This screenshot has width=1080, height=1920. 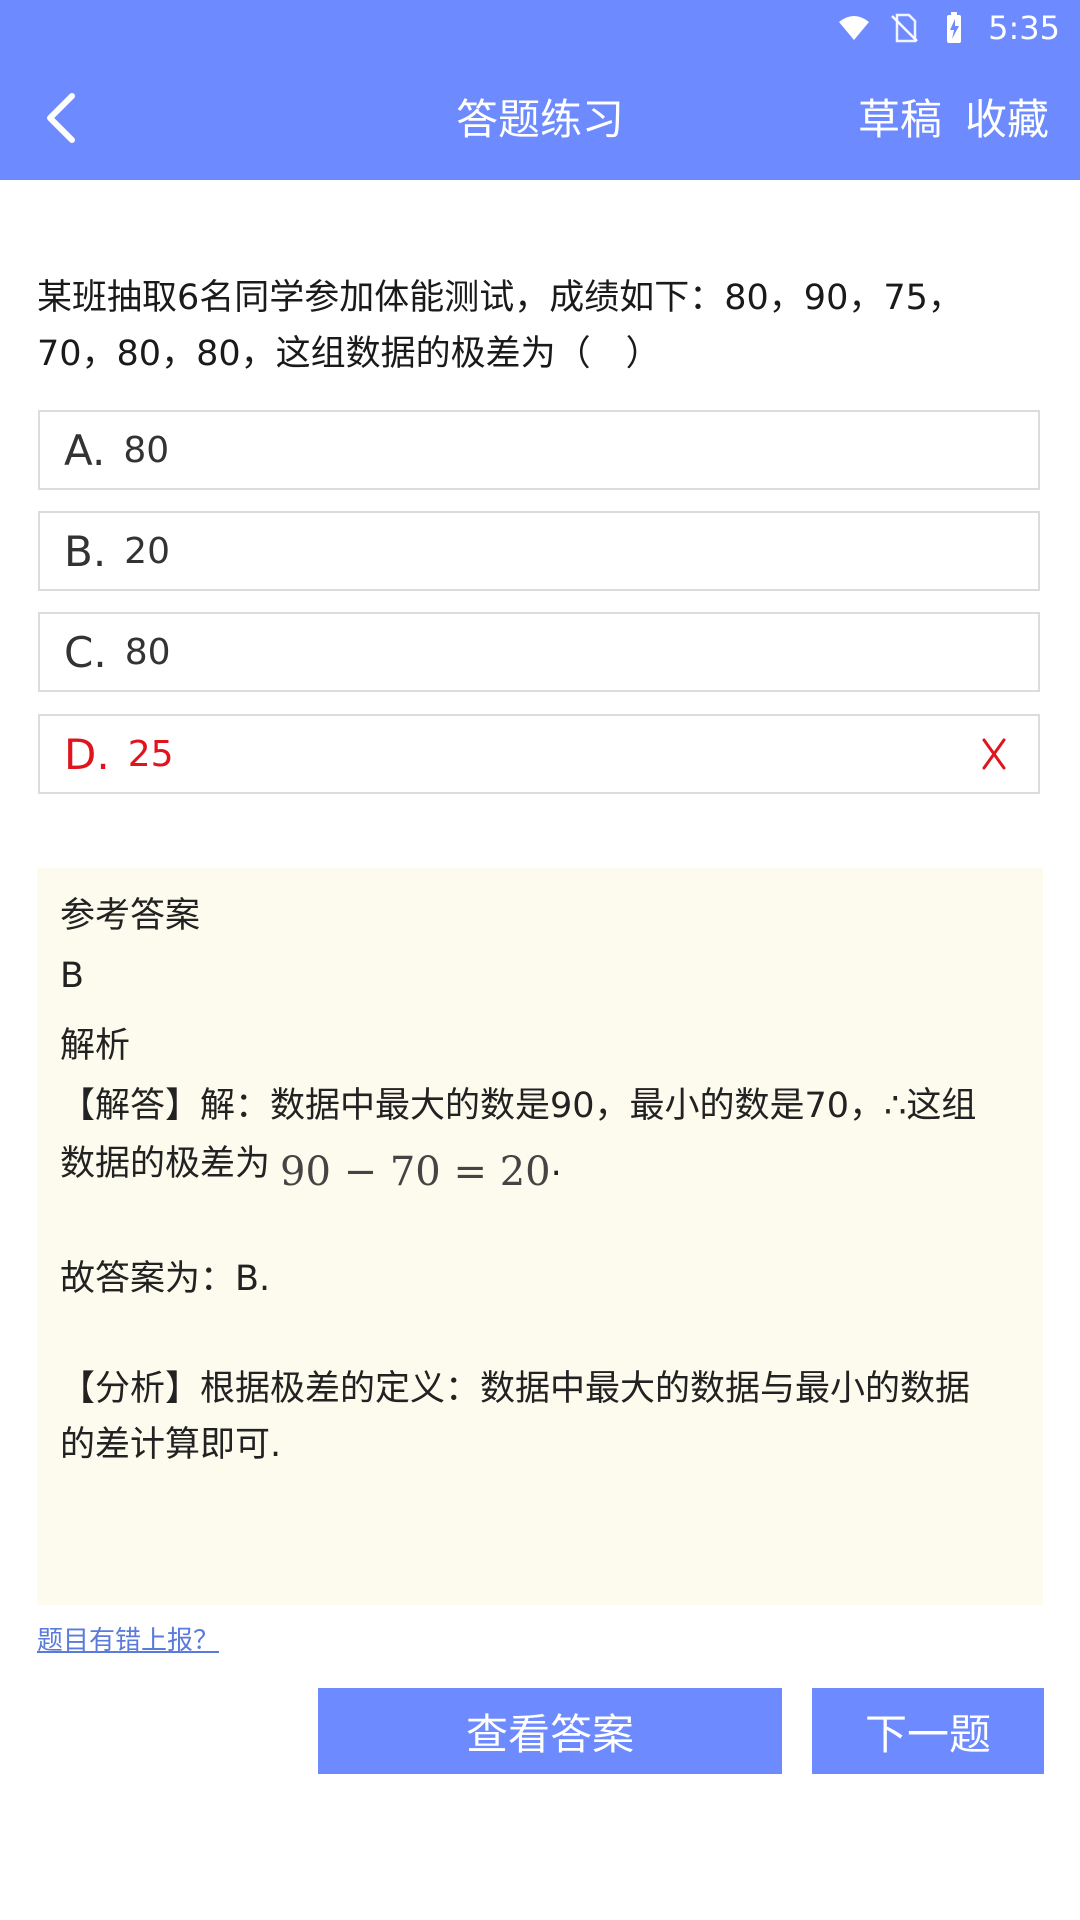 What do you see at coordinates (85, 551) in the screenshot?
I see `option-letter: B.` at bounding box center [85, 551].